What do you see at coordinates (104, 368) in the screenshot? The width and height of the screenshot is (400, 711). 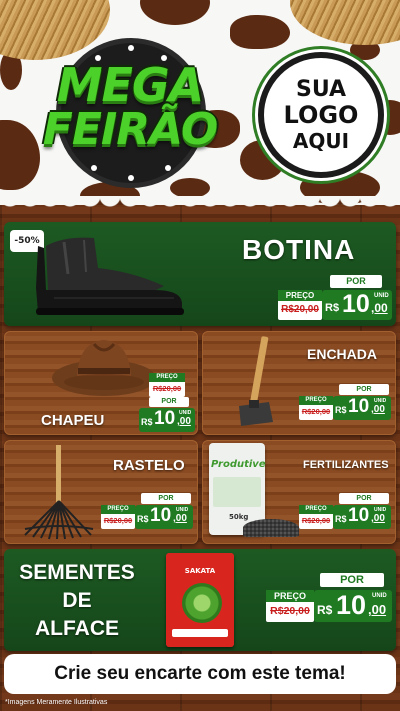 I see `hat-image` at bounding box center [104, 368].